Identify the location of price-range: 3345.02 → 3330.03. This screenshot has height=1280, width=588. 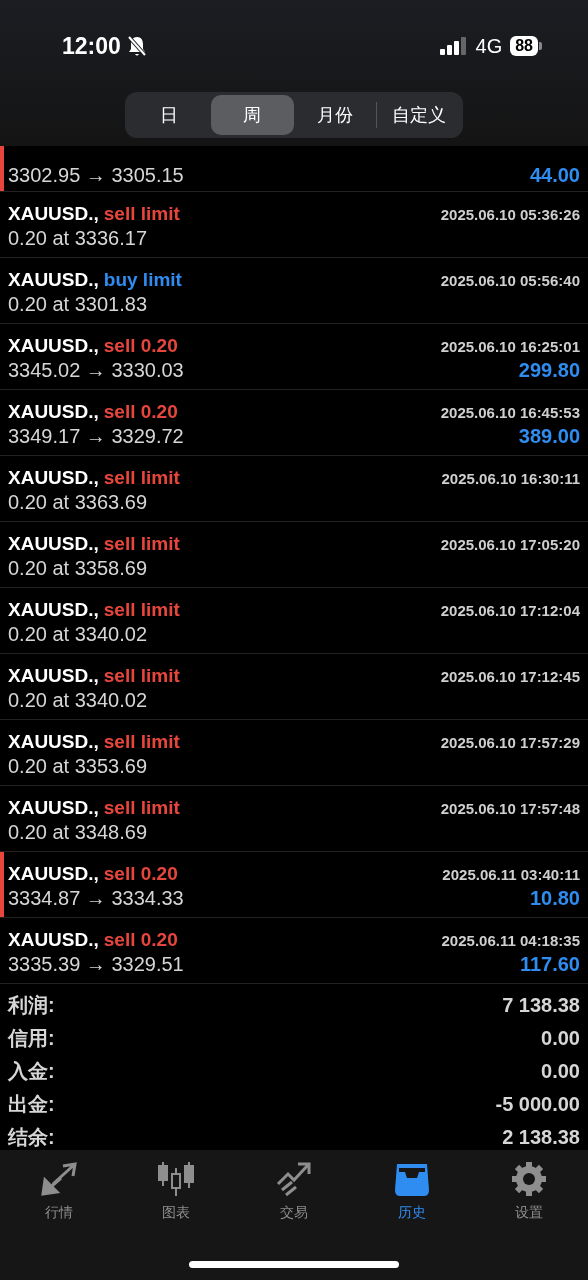
(96, 370).